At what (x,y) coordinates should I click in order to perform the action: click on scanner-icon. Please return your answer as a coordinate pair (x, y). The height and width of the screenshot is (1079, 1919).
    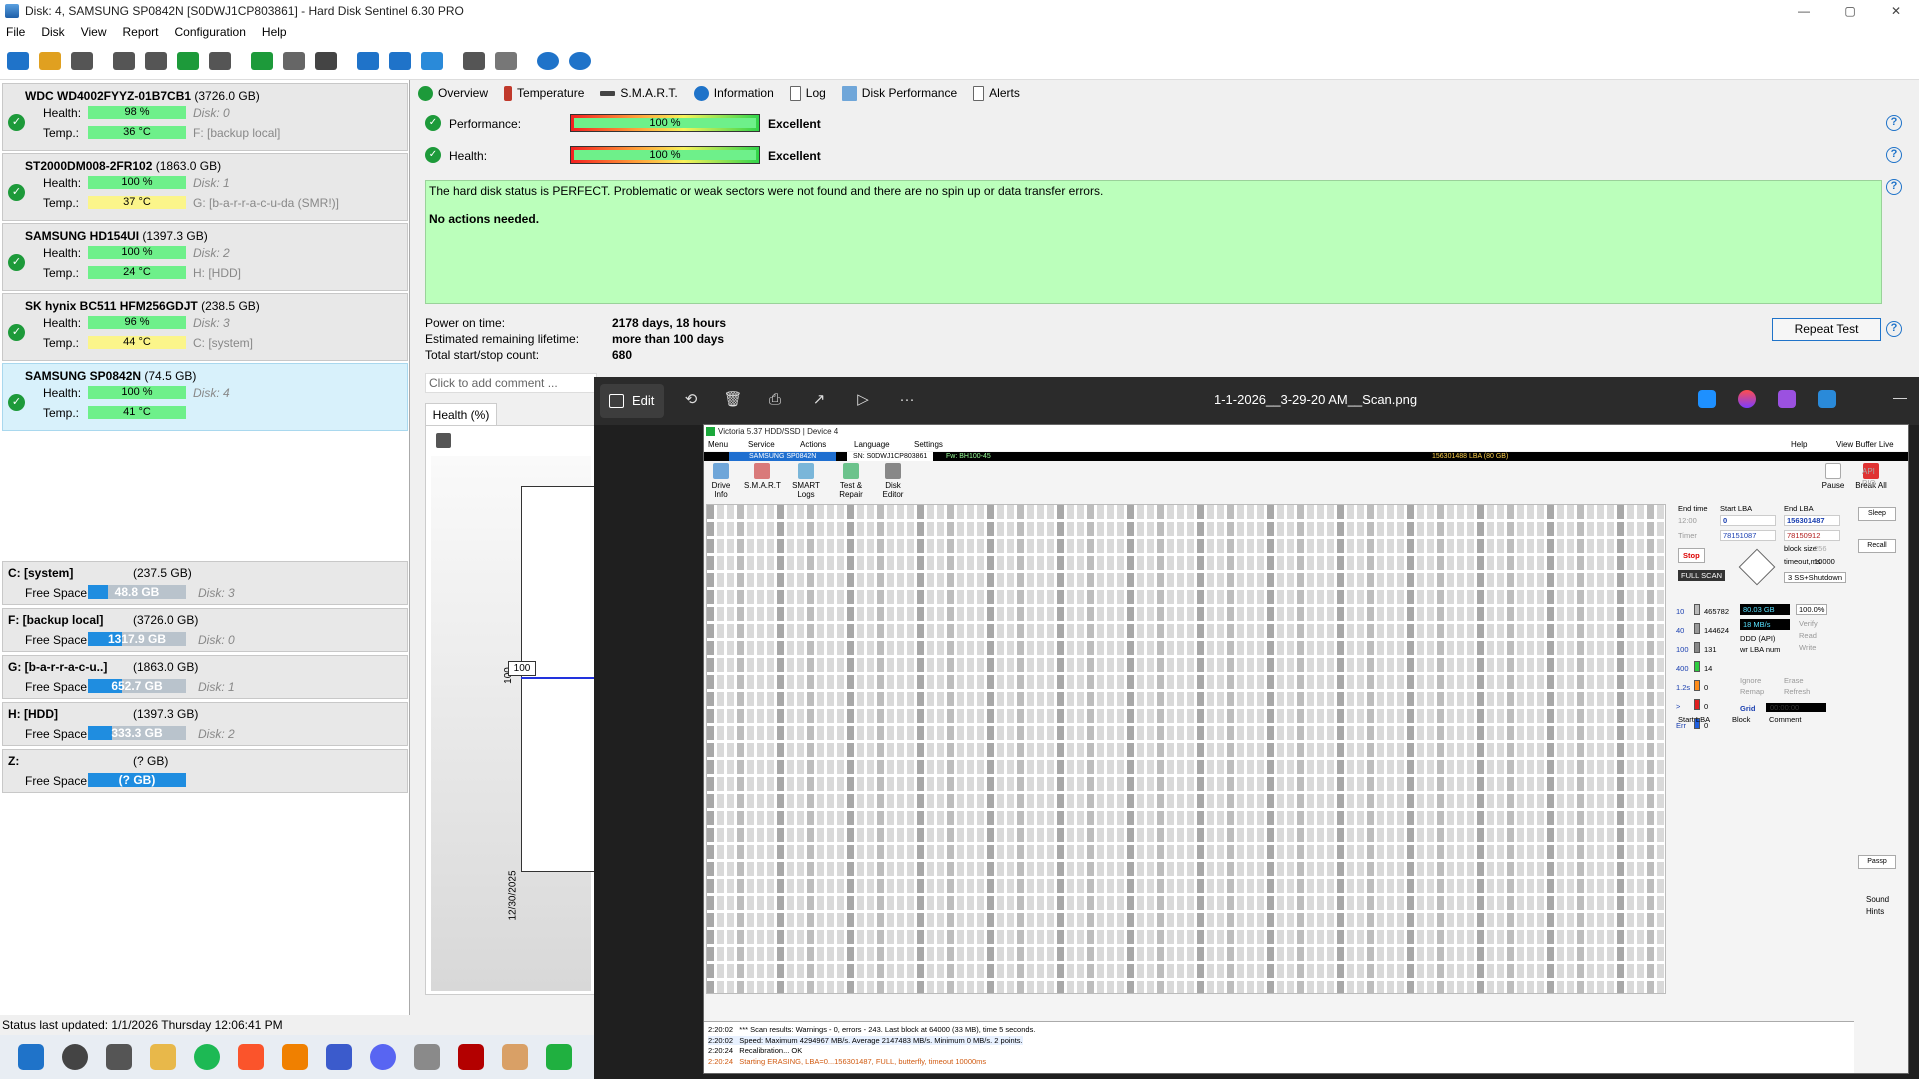
    Looking at the image, I should click on (294, 61).